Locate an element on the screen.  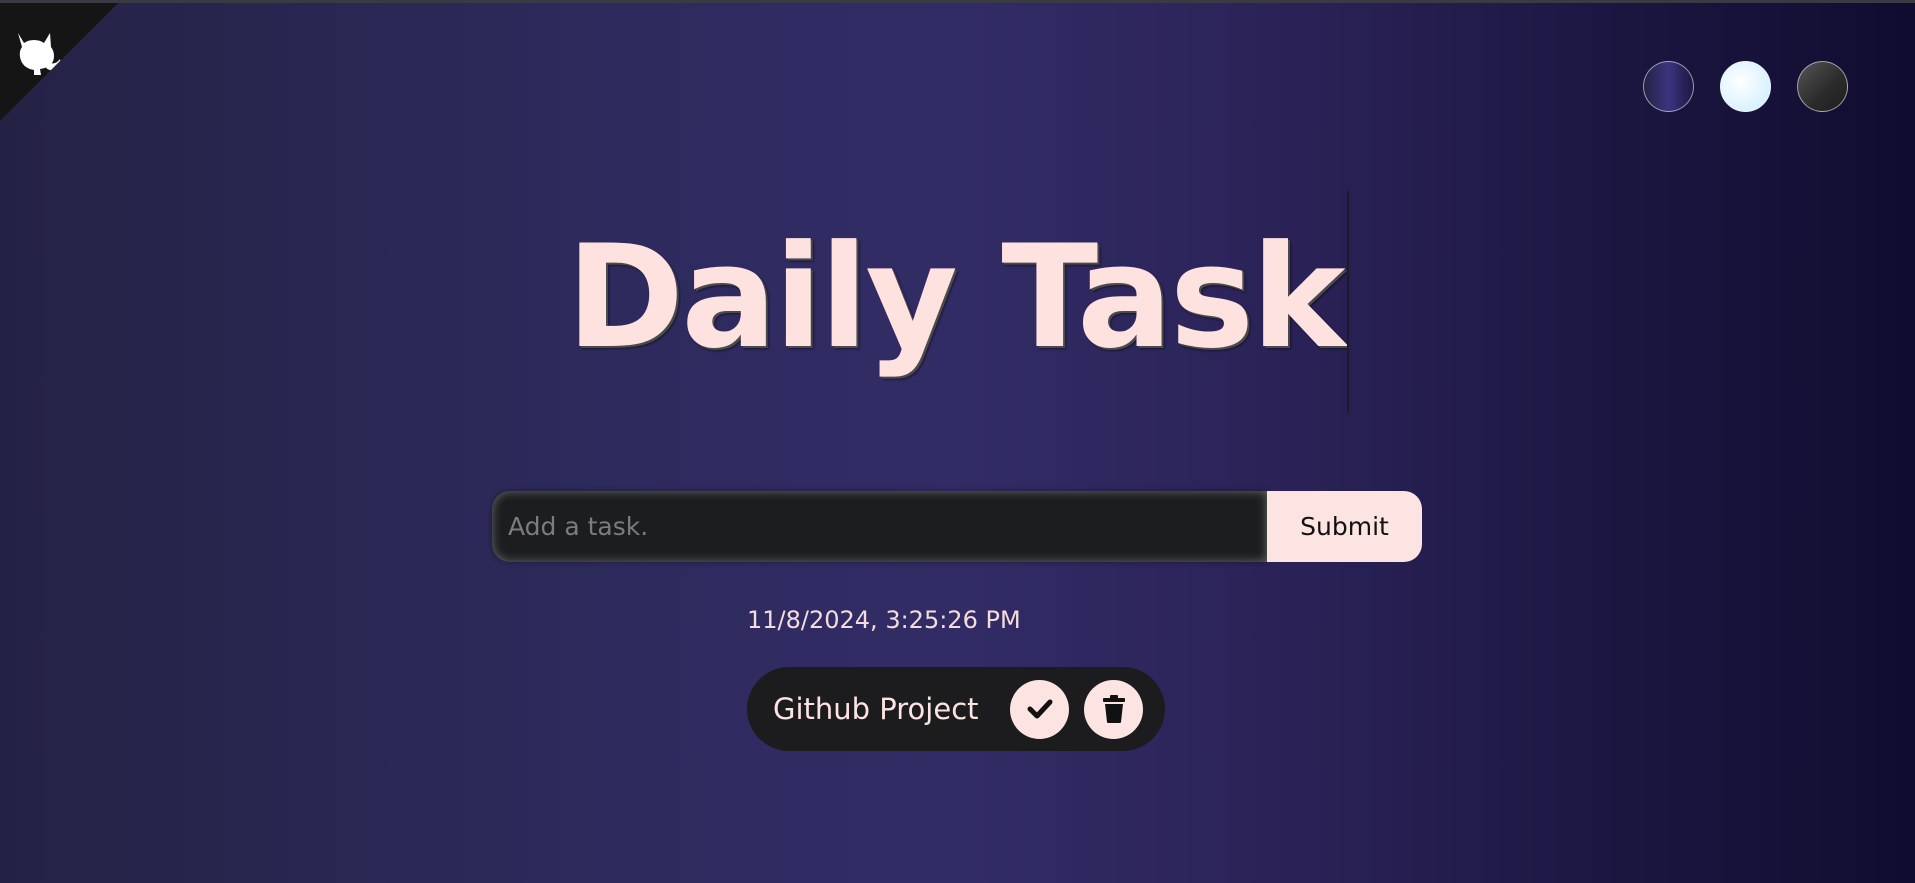
trash-icon is located at coordinates (1113, 709).